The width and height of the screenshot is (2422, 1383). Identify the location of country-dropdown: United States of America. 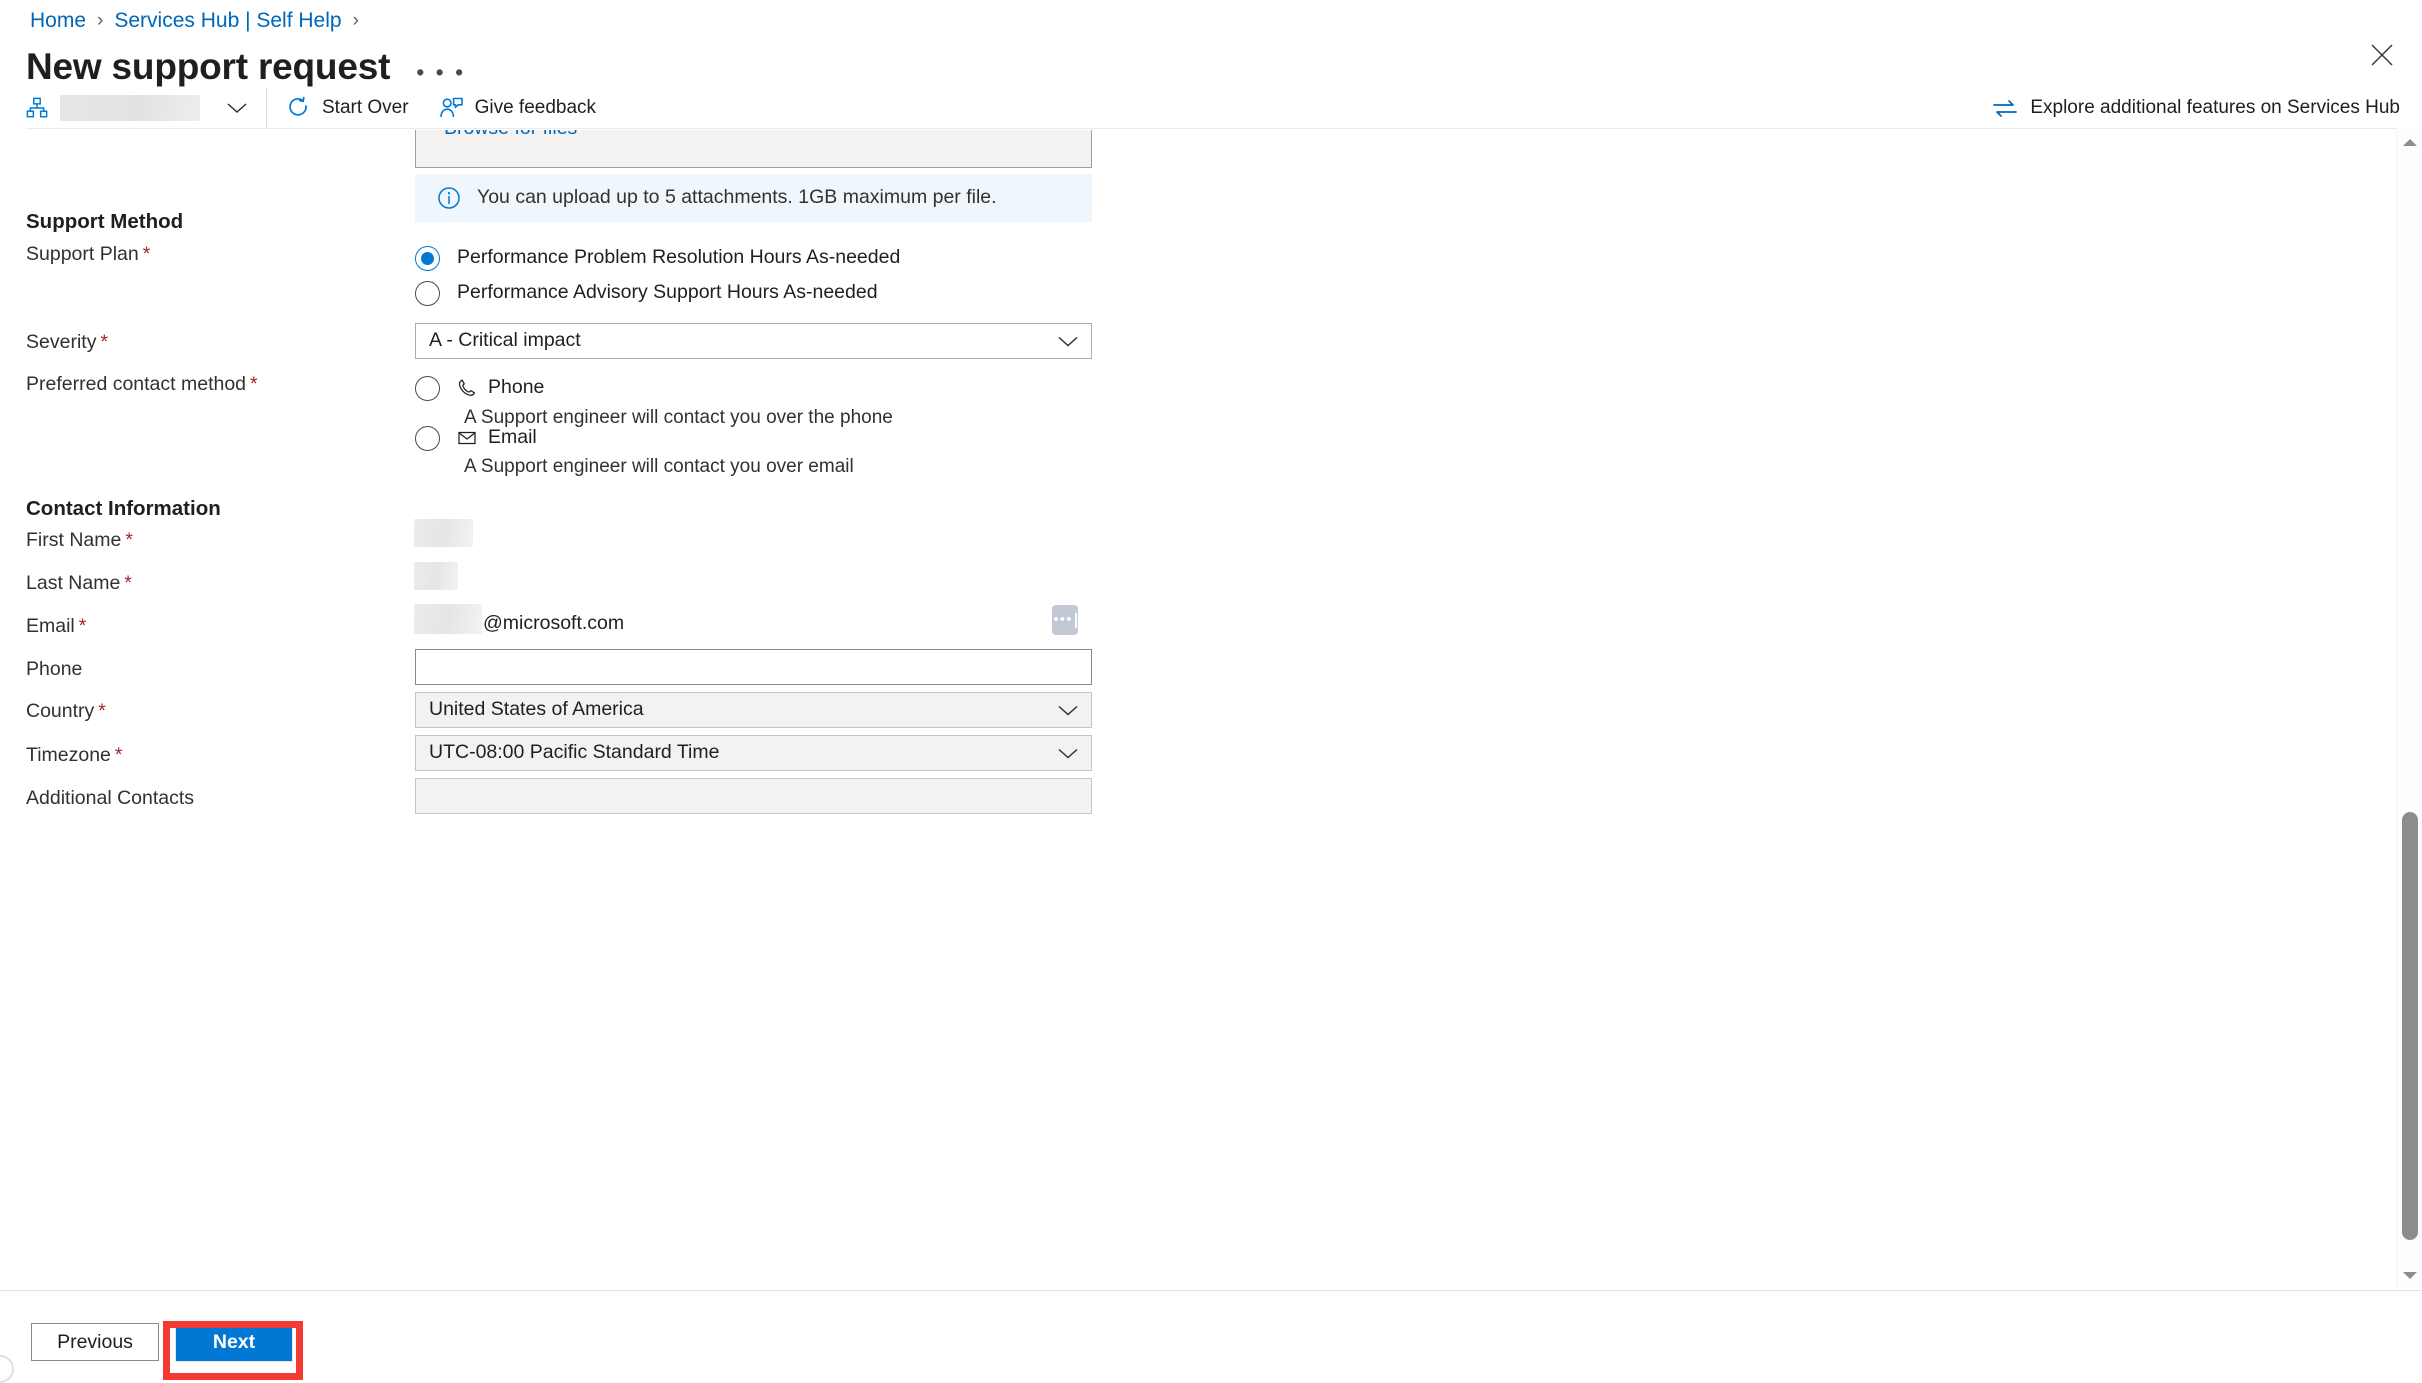
(753, 710).